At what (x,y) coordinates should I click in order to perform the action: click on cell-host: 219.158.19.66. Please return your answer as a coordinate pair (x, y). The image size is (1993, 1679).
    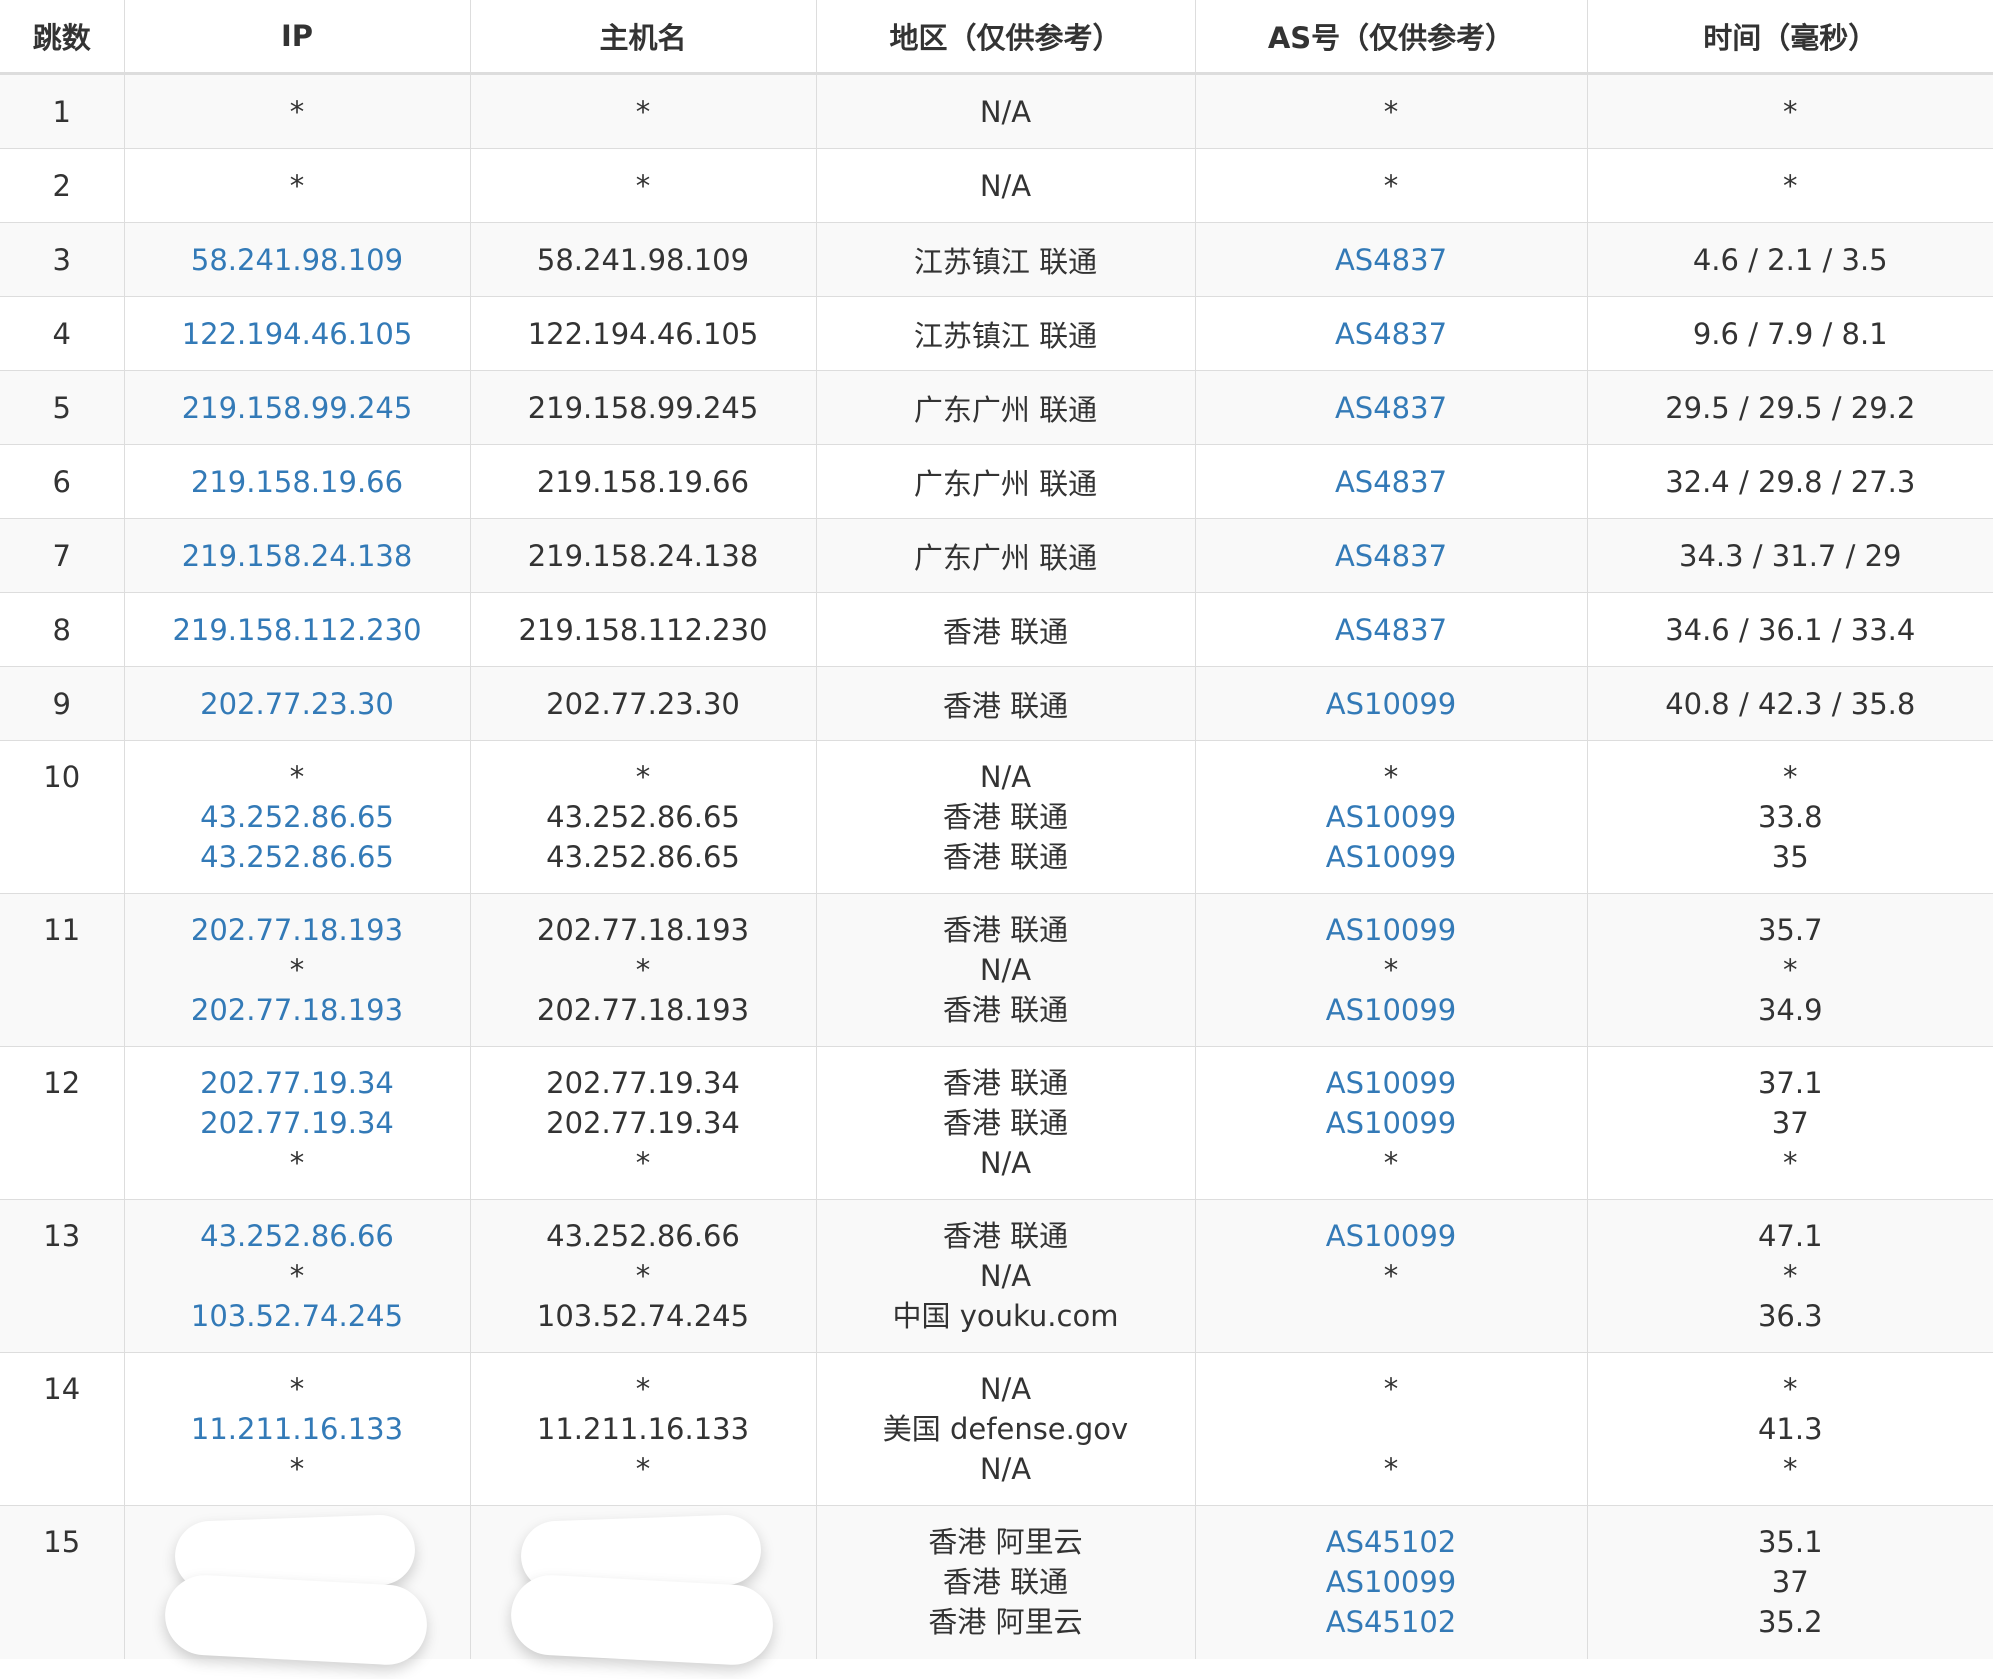
    Looking at the image, I should click on (643, 481).